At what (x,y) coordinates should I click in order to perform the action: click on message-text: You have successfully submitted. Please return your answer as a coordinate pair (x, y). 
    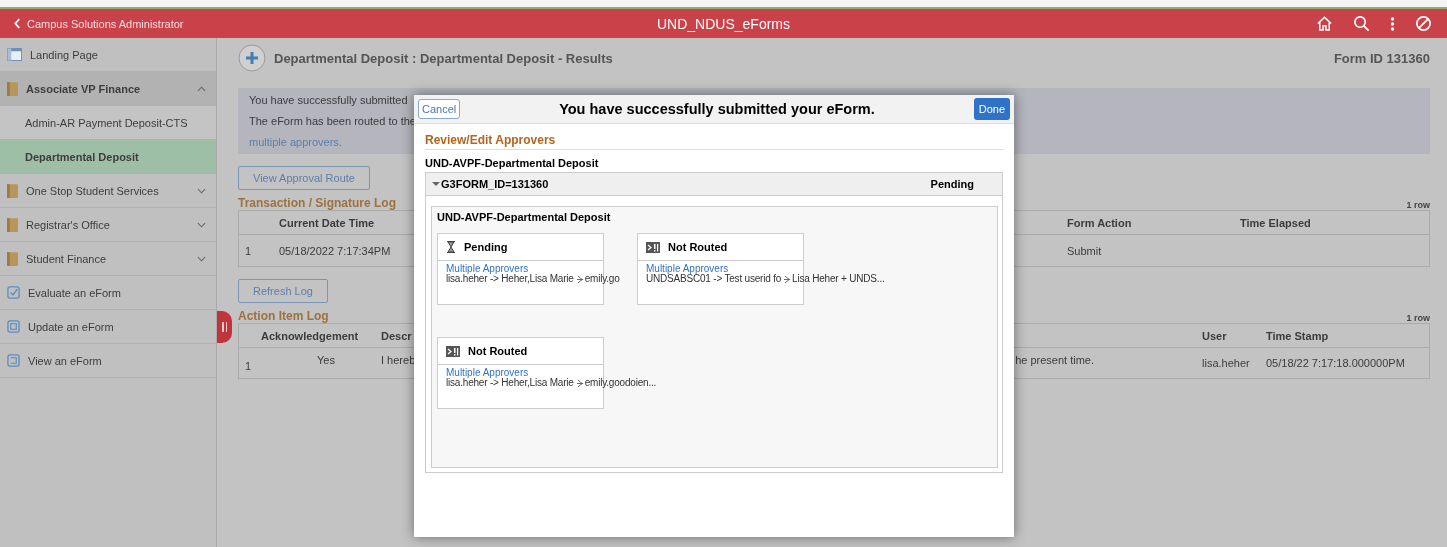
    Looking at the image, I should click on (328, 100).